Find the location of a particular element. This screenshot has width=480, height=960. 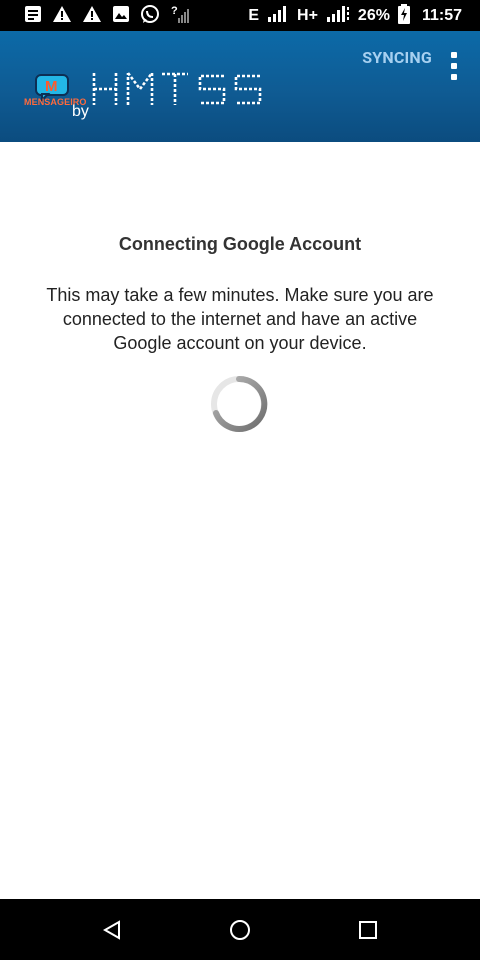

status-system: E H+ 26% 11:57 is located at coordinates (355, 16).